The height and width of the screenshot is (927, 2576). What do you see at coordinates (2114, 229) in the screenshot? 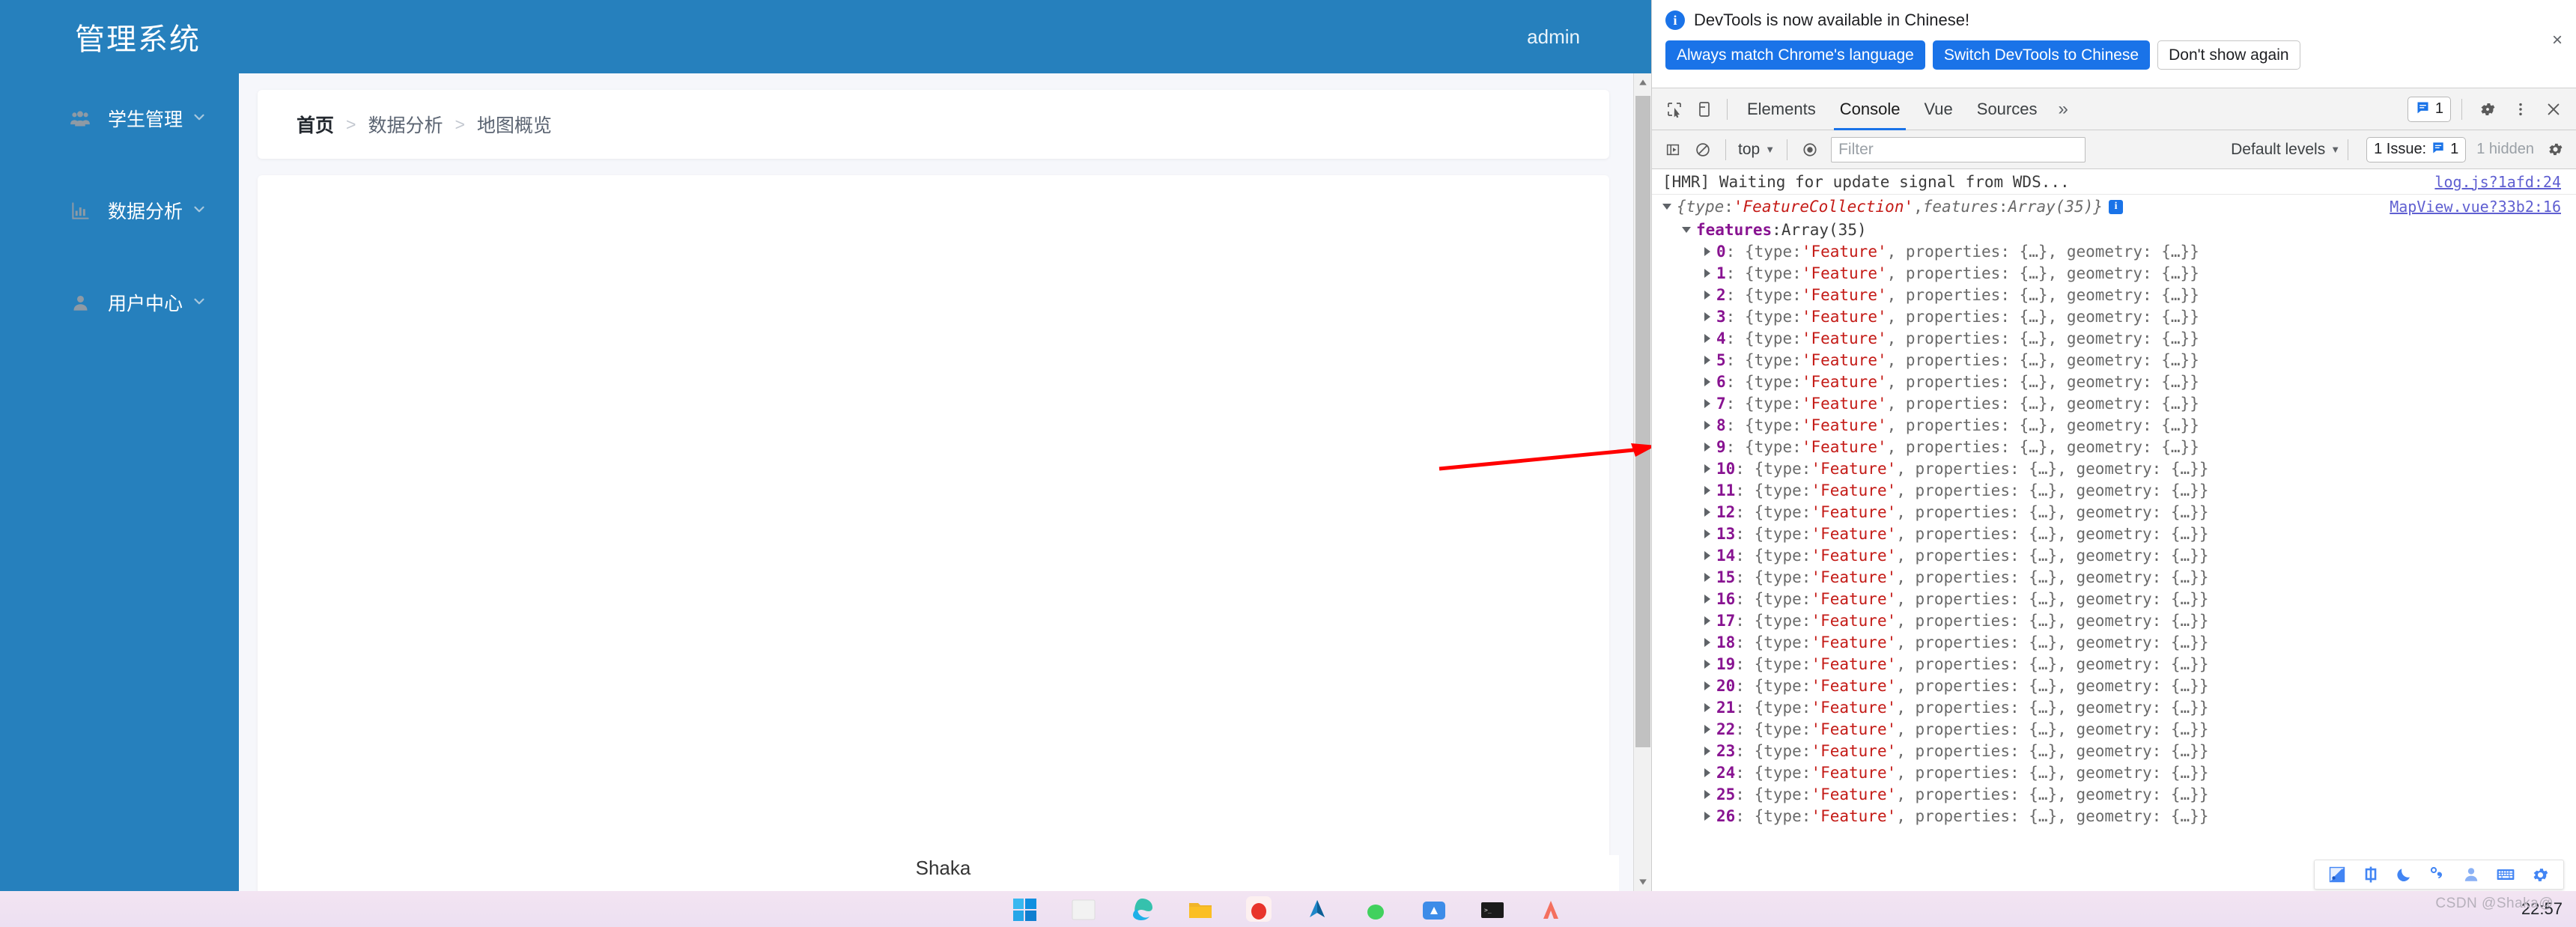
I see `console-features-node: features: Array(35)` at bounding box center [2114, 229].